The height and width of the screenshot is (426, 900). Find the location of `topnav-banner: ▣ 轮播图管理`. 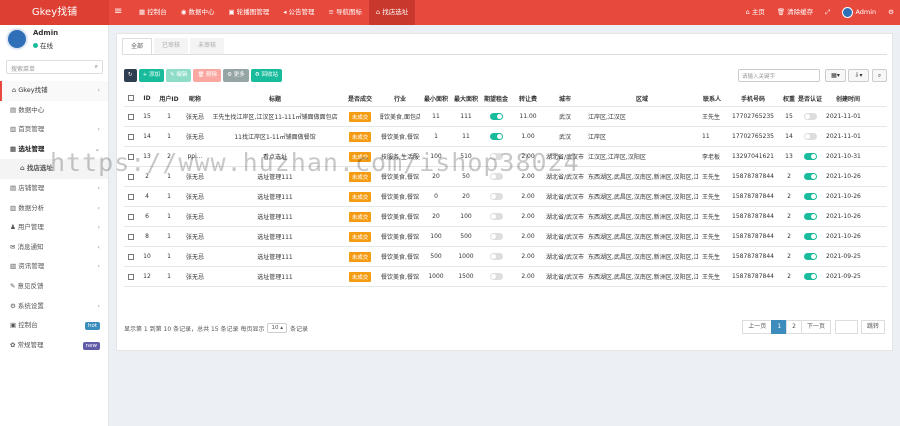

topnav-banner: ▣ 轮播图管理 is located at coordinates (248, 12).